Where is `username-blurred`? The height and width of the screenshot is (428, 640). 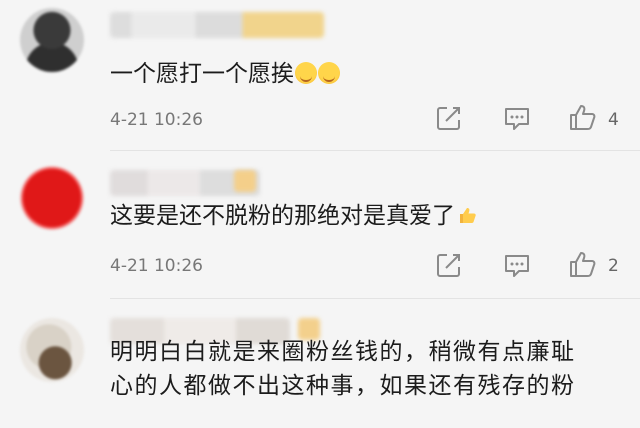 username-blurred is located at coordinates (217, 25).